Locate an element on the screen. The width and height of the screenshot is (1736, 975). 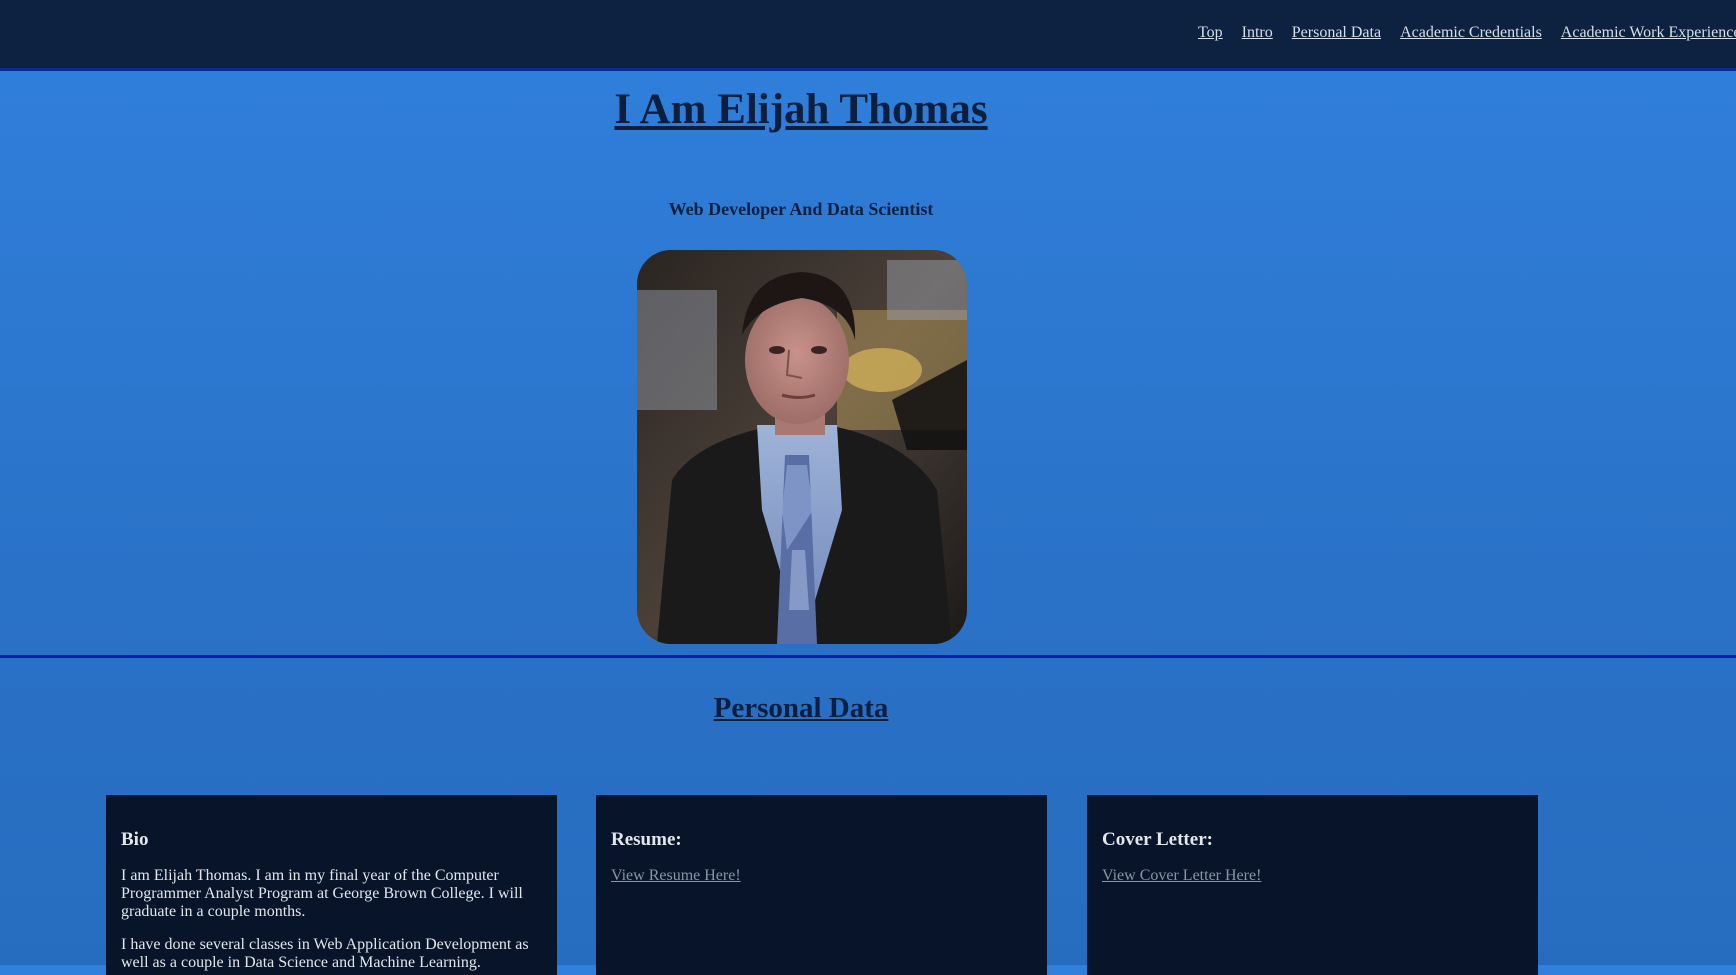
resume-card: Resume: View Resume Here! is located at coordinates (821, 885).